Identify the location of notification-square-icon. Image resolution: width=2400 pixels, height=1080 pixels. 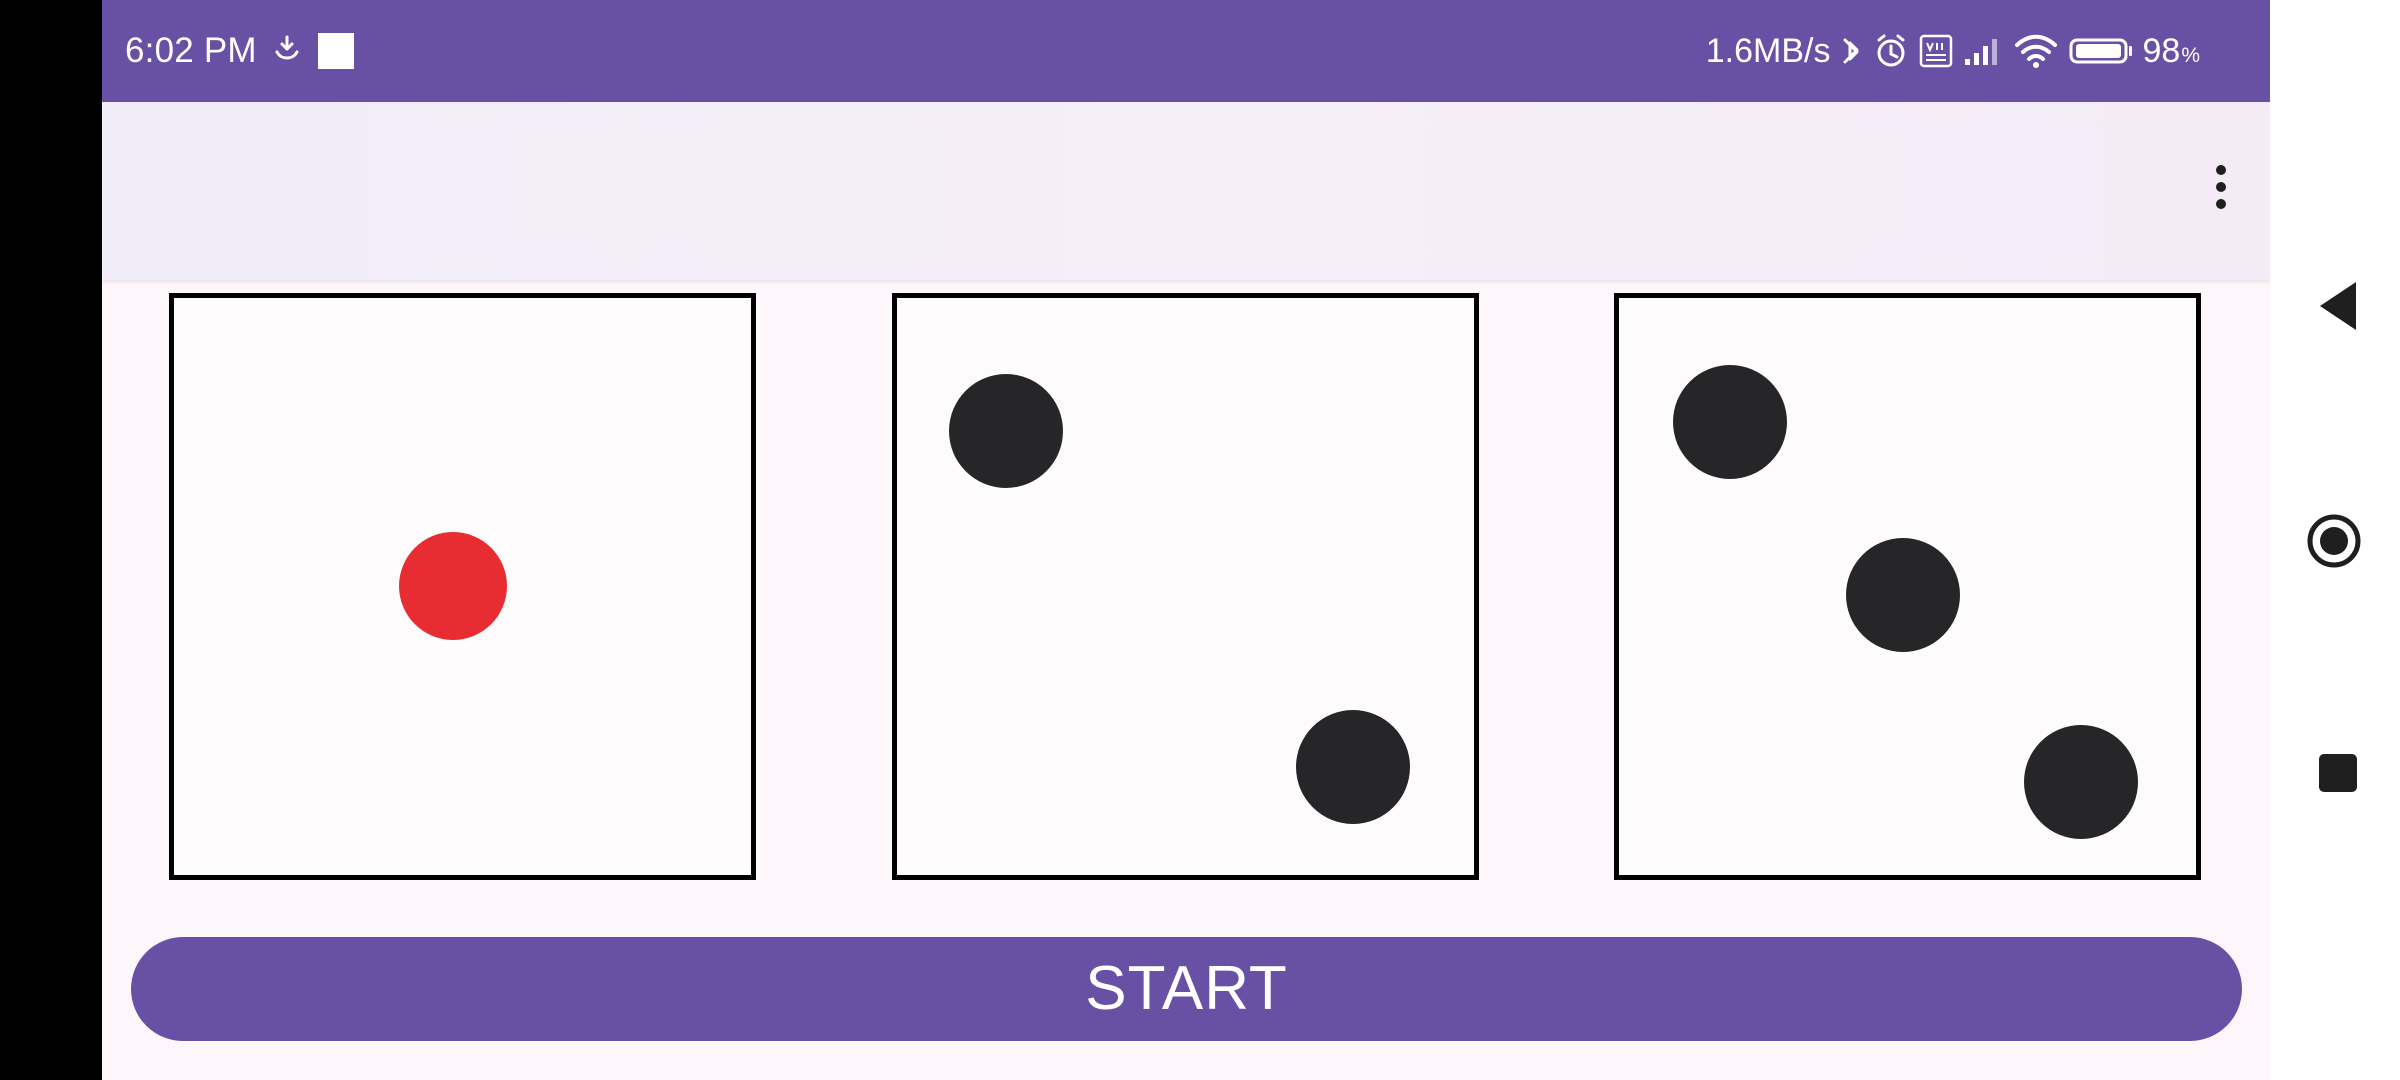
(336, 51).